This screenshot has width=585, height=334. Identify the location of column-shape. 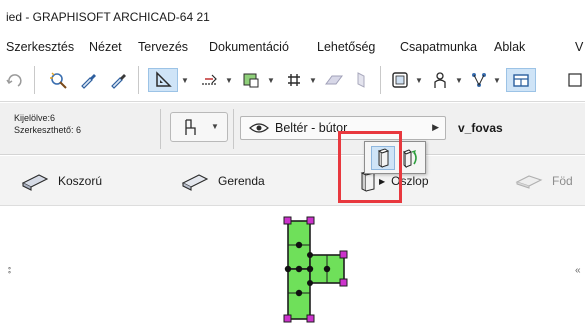
(314, 272).